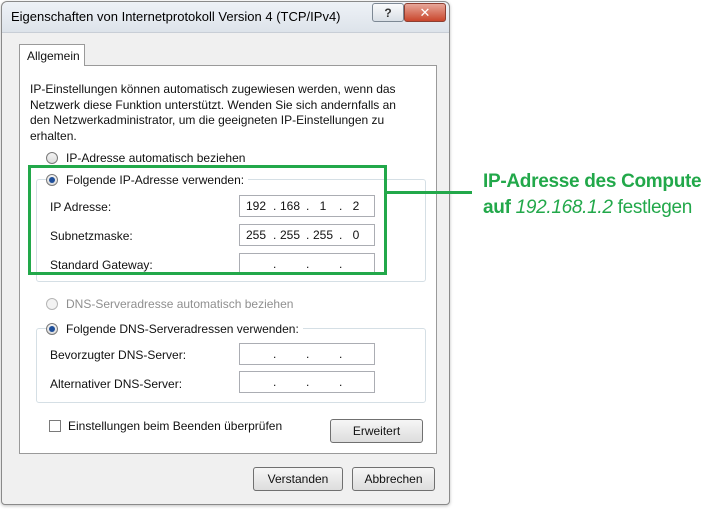  Describe the element at coordinates (175, 426) in the screenshot. I see `validate-label: Einstellungen beim Beenden überprüfen` at that location.